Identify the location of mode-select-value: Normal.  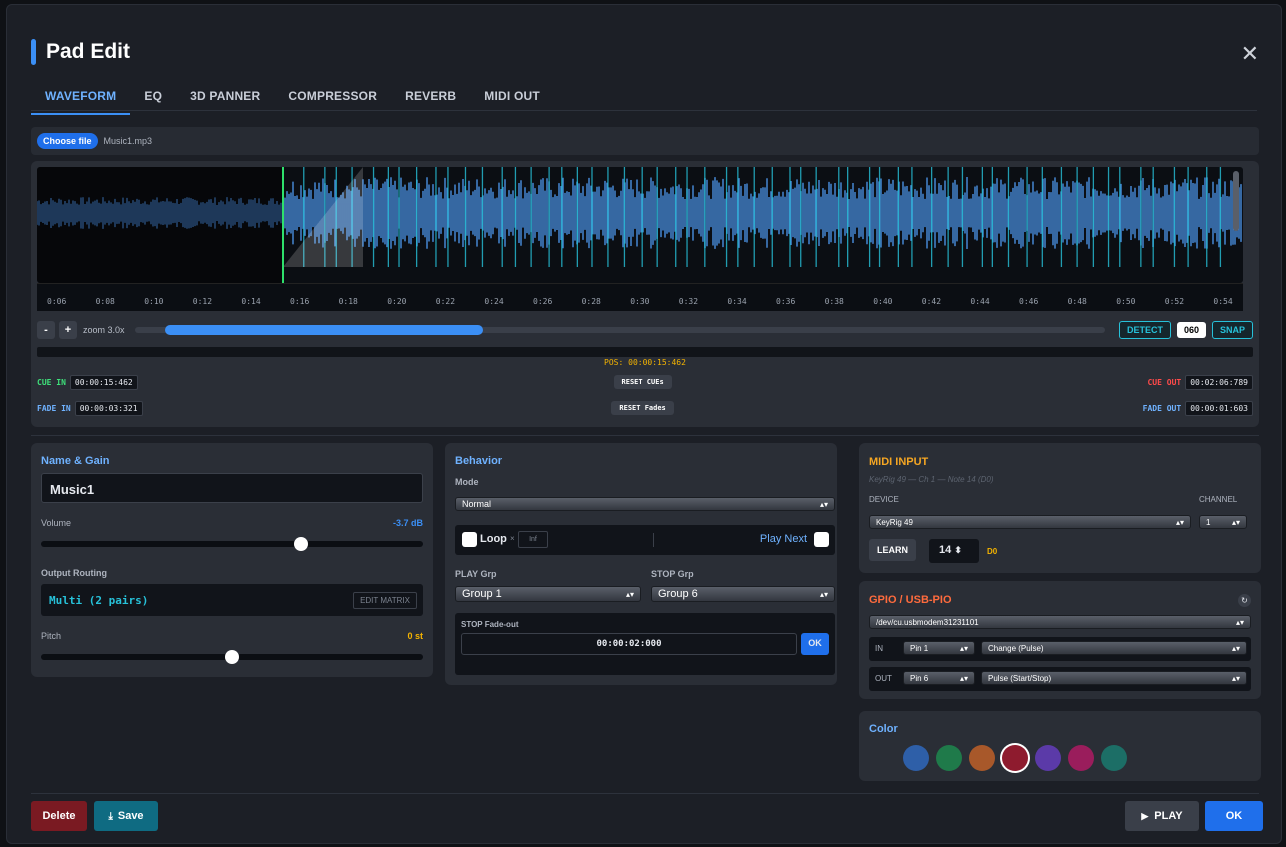
(477, 504).